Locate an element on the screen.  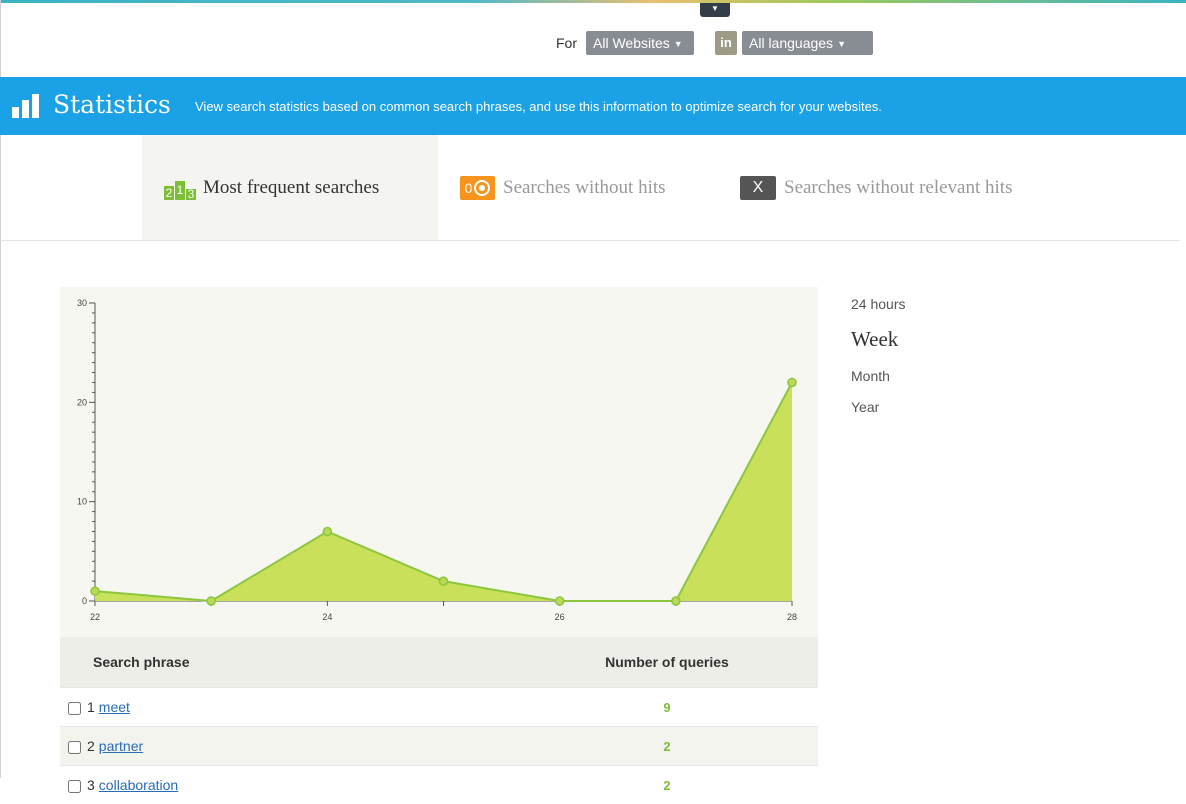
tab-label: Most frequent searches is located at coordinates (291, 188).